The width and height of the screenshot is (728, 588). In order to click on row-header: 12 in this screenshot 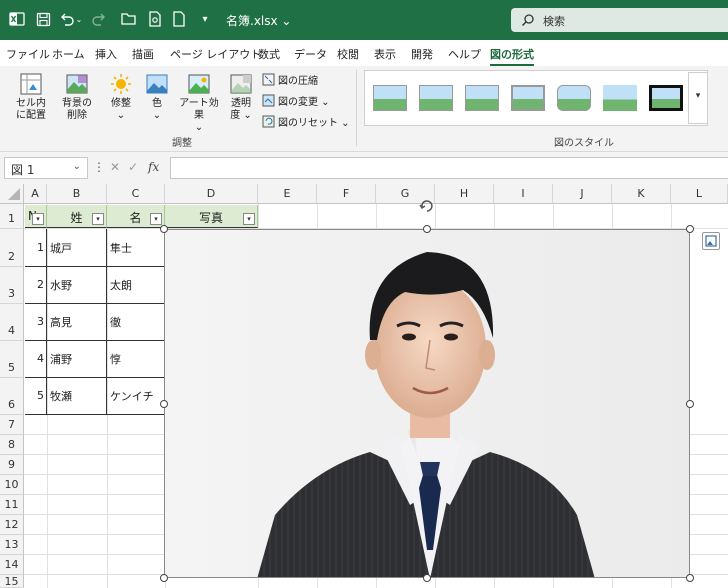, I will do `click(12, 525)`.